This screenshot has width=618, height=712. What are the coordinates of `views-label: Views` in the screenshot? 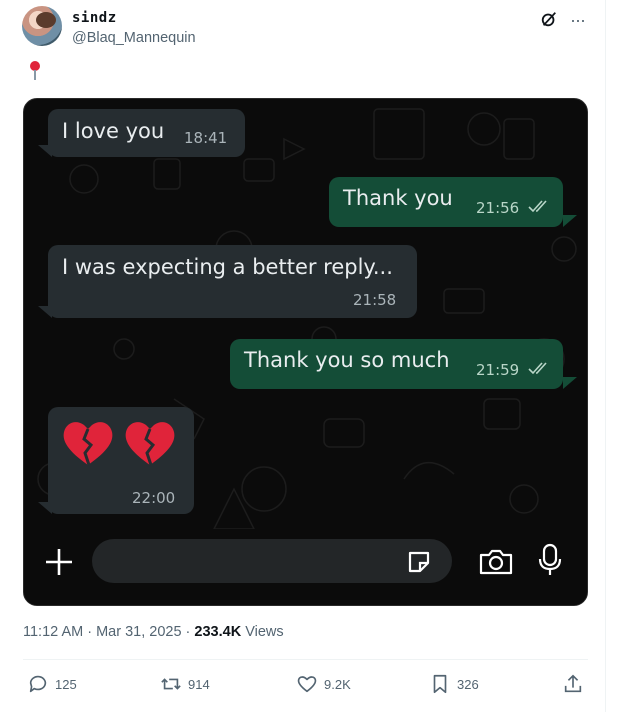 It's located at (262, 632).